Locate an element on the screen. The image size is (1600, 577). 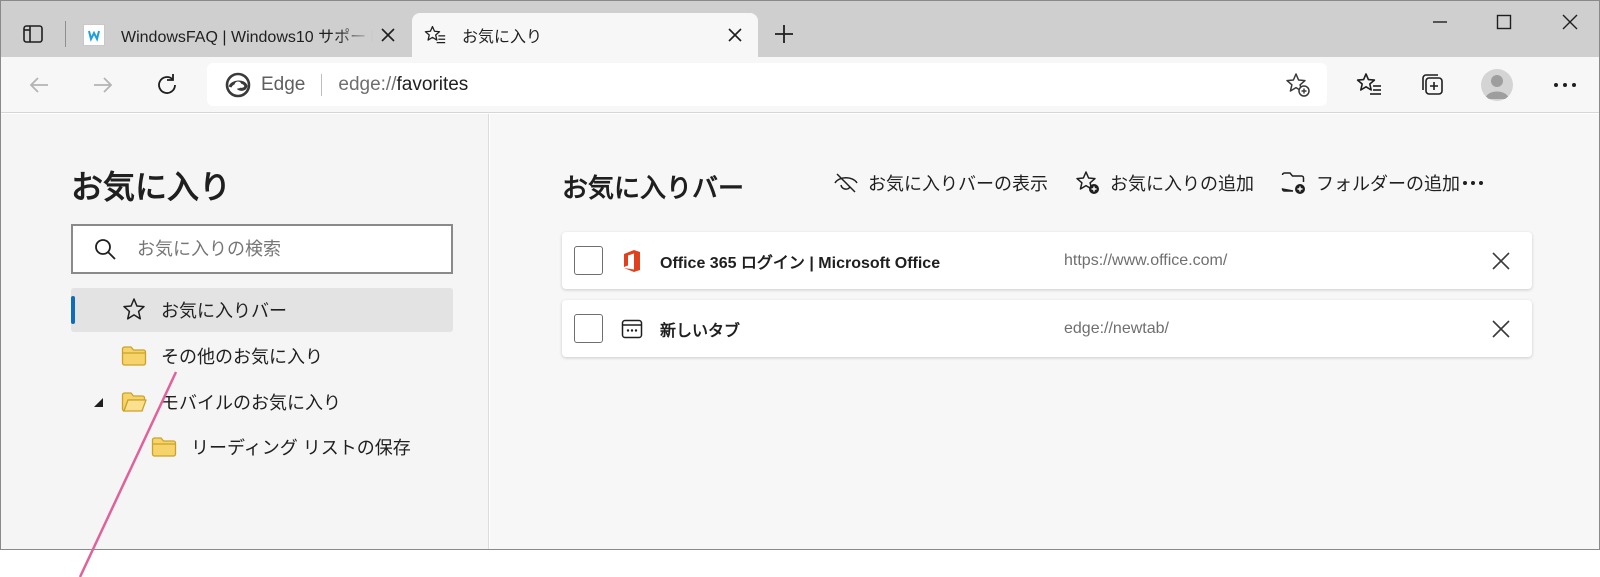
forward-button is located at coordinates (103, 85).